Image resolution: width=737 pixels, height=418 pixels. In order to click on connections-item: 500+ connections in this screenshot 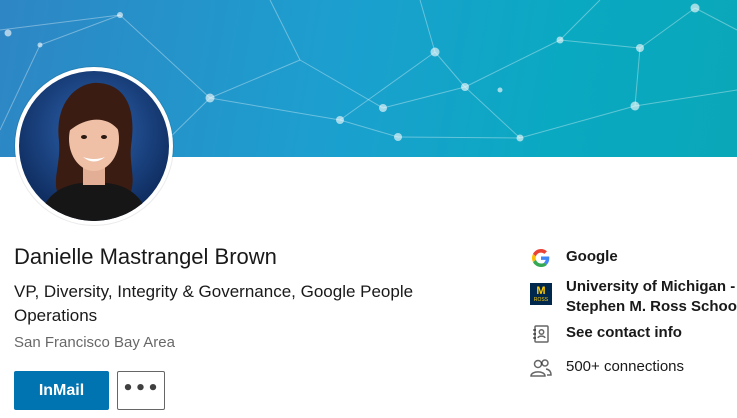, I will do `click(633, 368)`.